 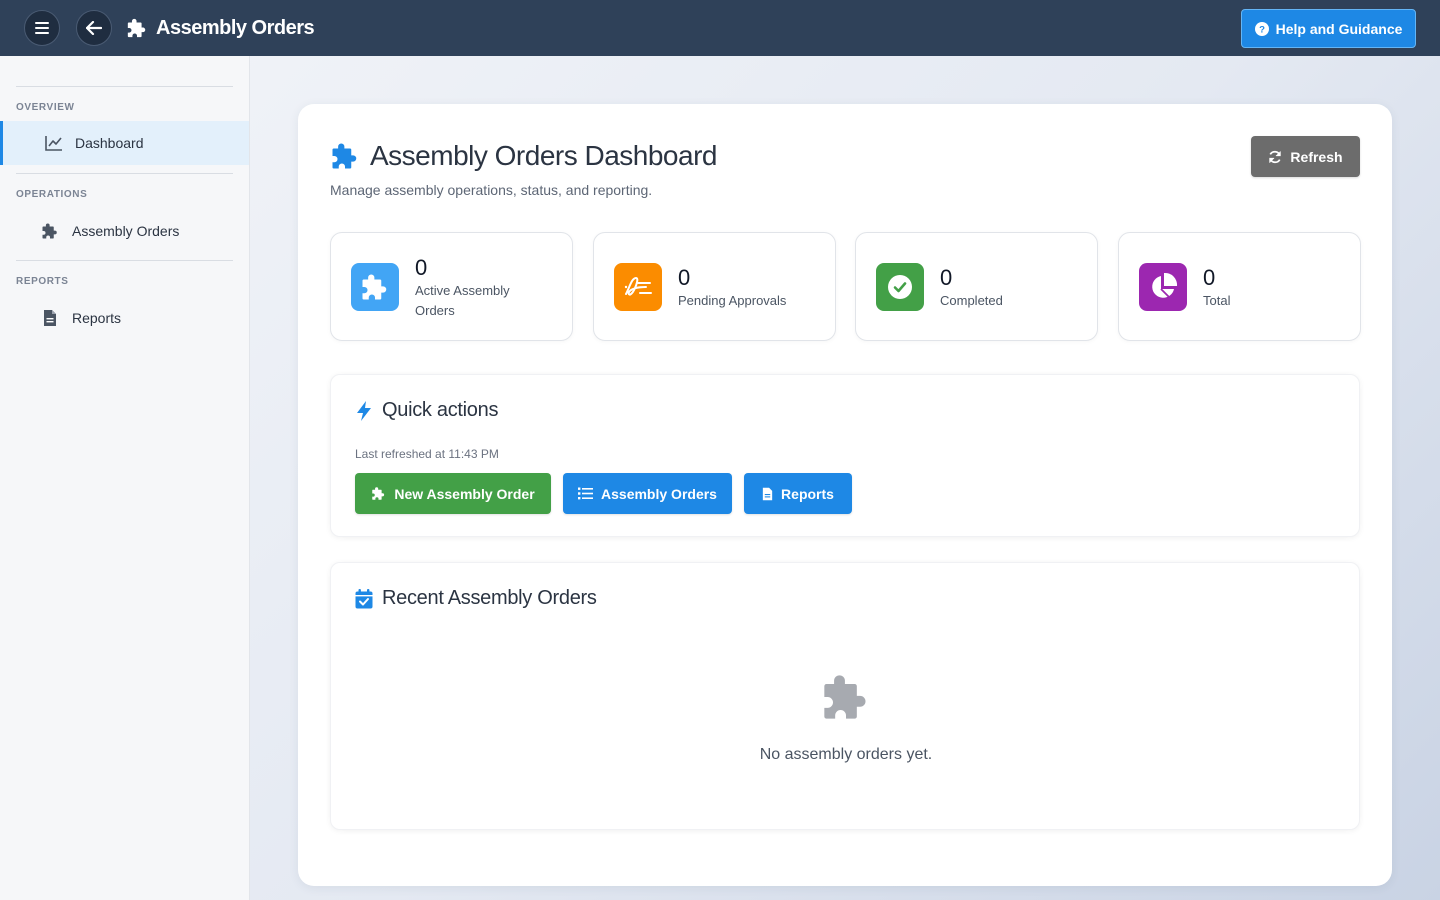 What do you see at coordinates (720, 28) in the screenshot?
I see `top-bar: Assembly Orders ? Help and Guidance` at bounding box center [720, 28].